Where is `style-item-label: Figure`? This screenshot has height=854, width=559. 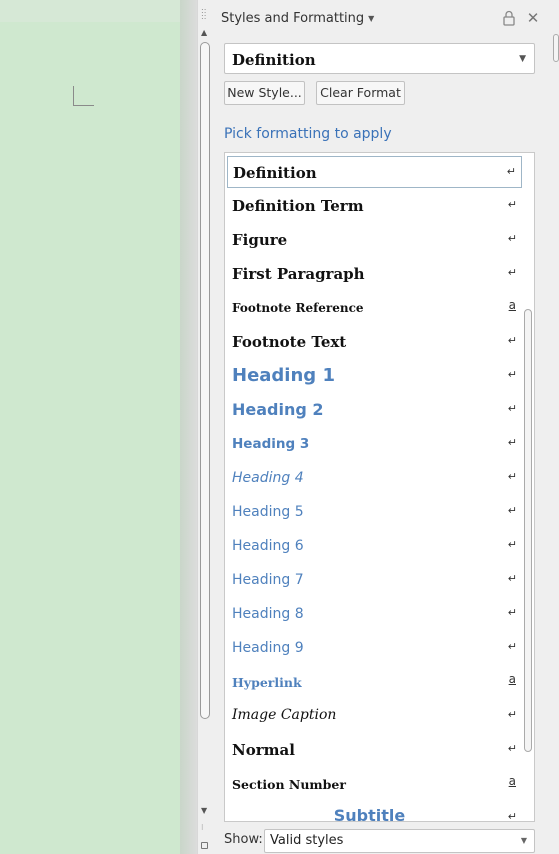 style-item-label: Figure is located at coordinates (260, 240).